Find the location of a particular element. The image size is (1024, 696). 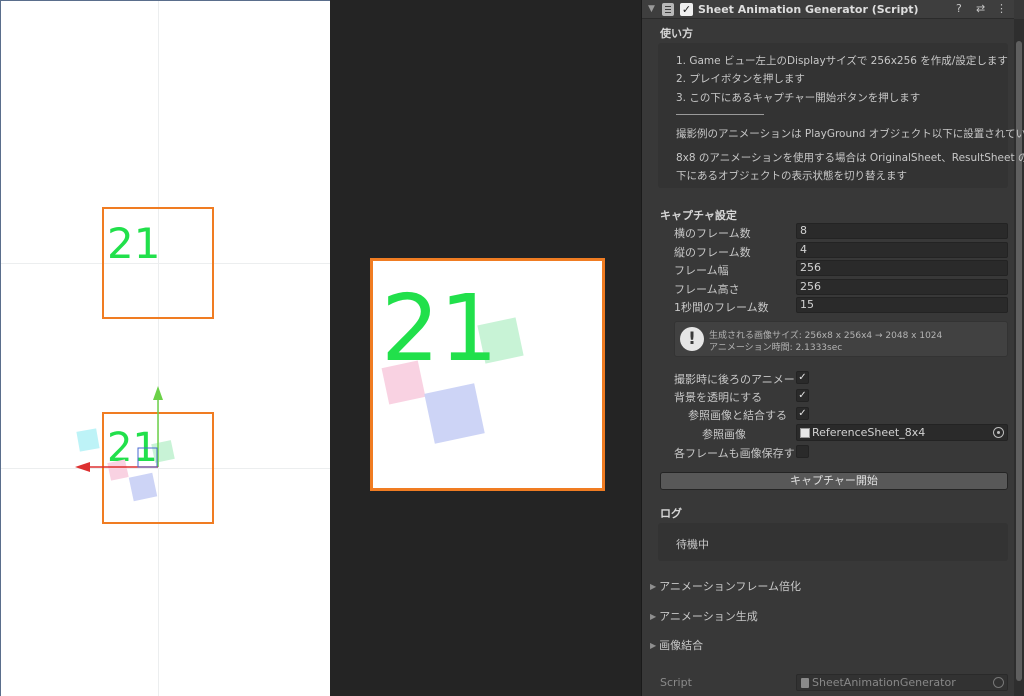

game-frame-number: 21 is located at coordinates (440, 328).